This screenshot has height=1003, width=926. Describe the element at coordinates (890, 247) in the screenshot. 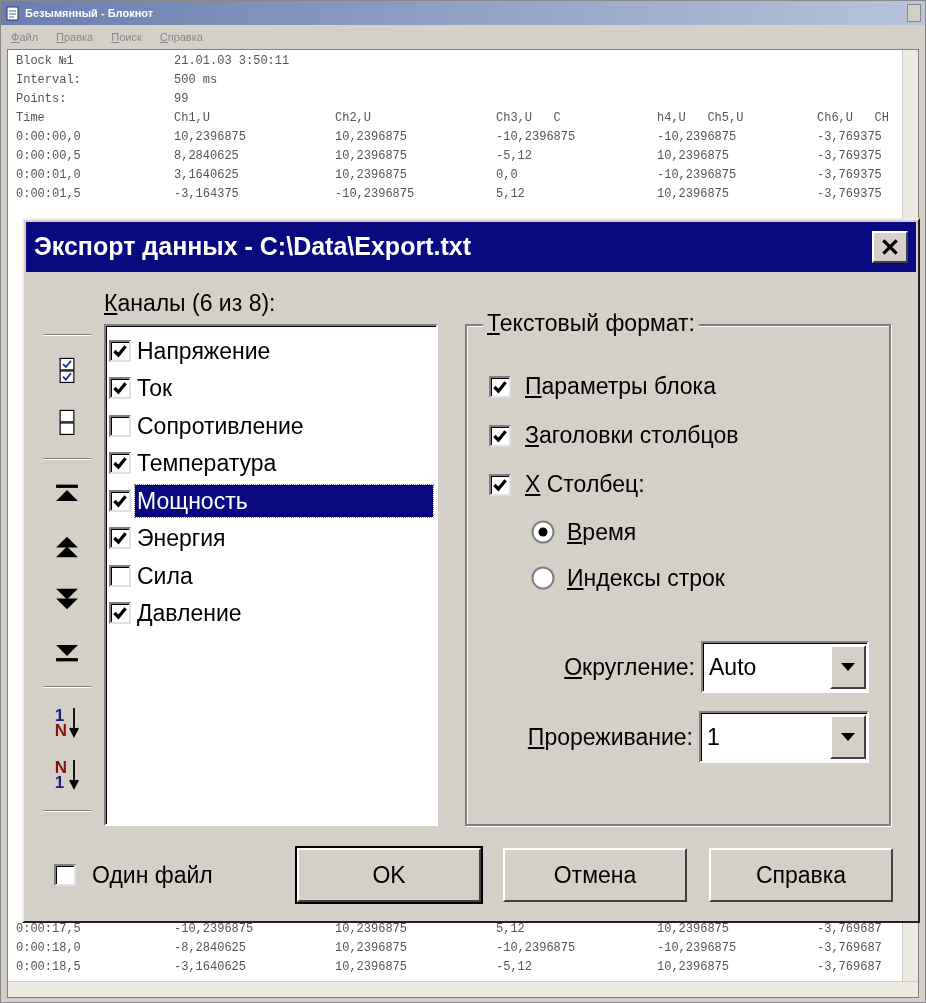

I see `close-icon` at that location.